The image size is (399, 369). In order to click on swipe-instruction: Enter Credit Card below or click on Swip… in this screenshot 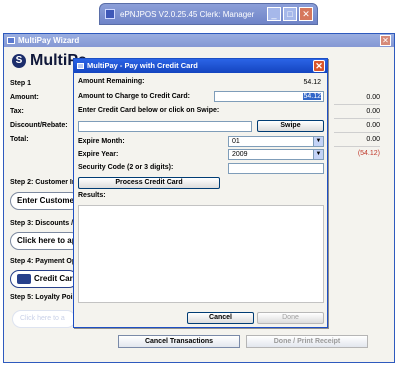, I will do `click(149, 110)`.